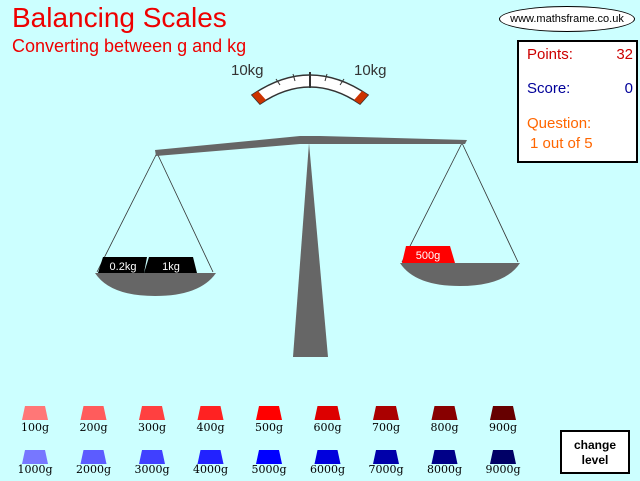 The image size is (640, 481). What do you see at coordinates (210, 469) in the screenshot?
I see `weight-label: 4000g` at bounding box center [210, 469].